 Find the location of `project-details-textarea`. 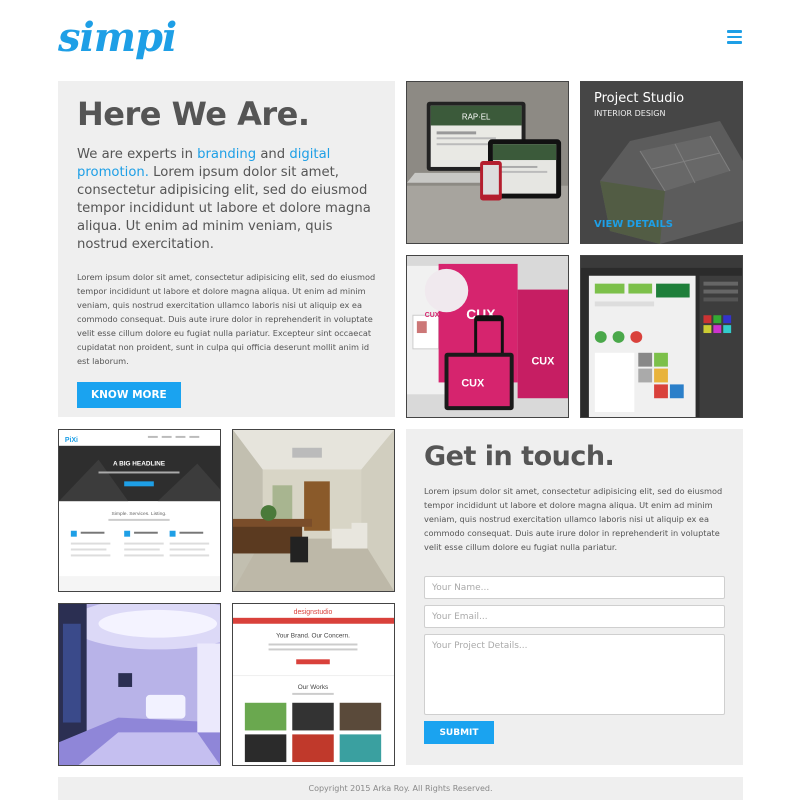

project-details-textarea is located at coordinates (574, 674).